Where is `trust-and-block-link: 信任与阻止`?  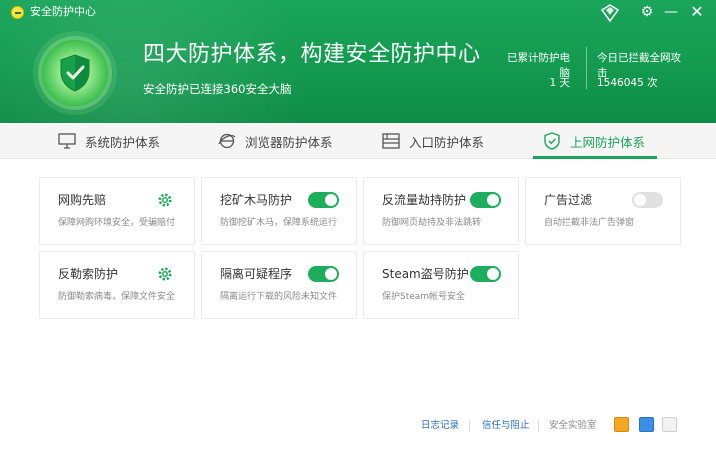 trust-and-block-link: 信任与阻止 is located at coordinates (506, 426).